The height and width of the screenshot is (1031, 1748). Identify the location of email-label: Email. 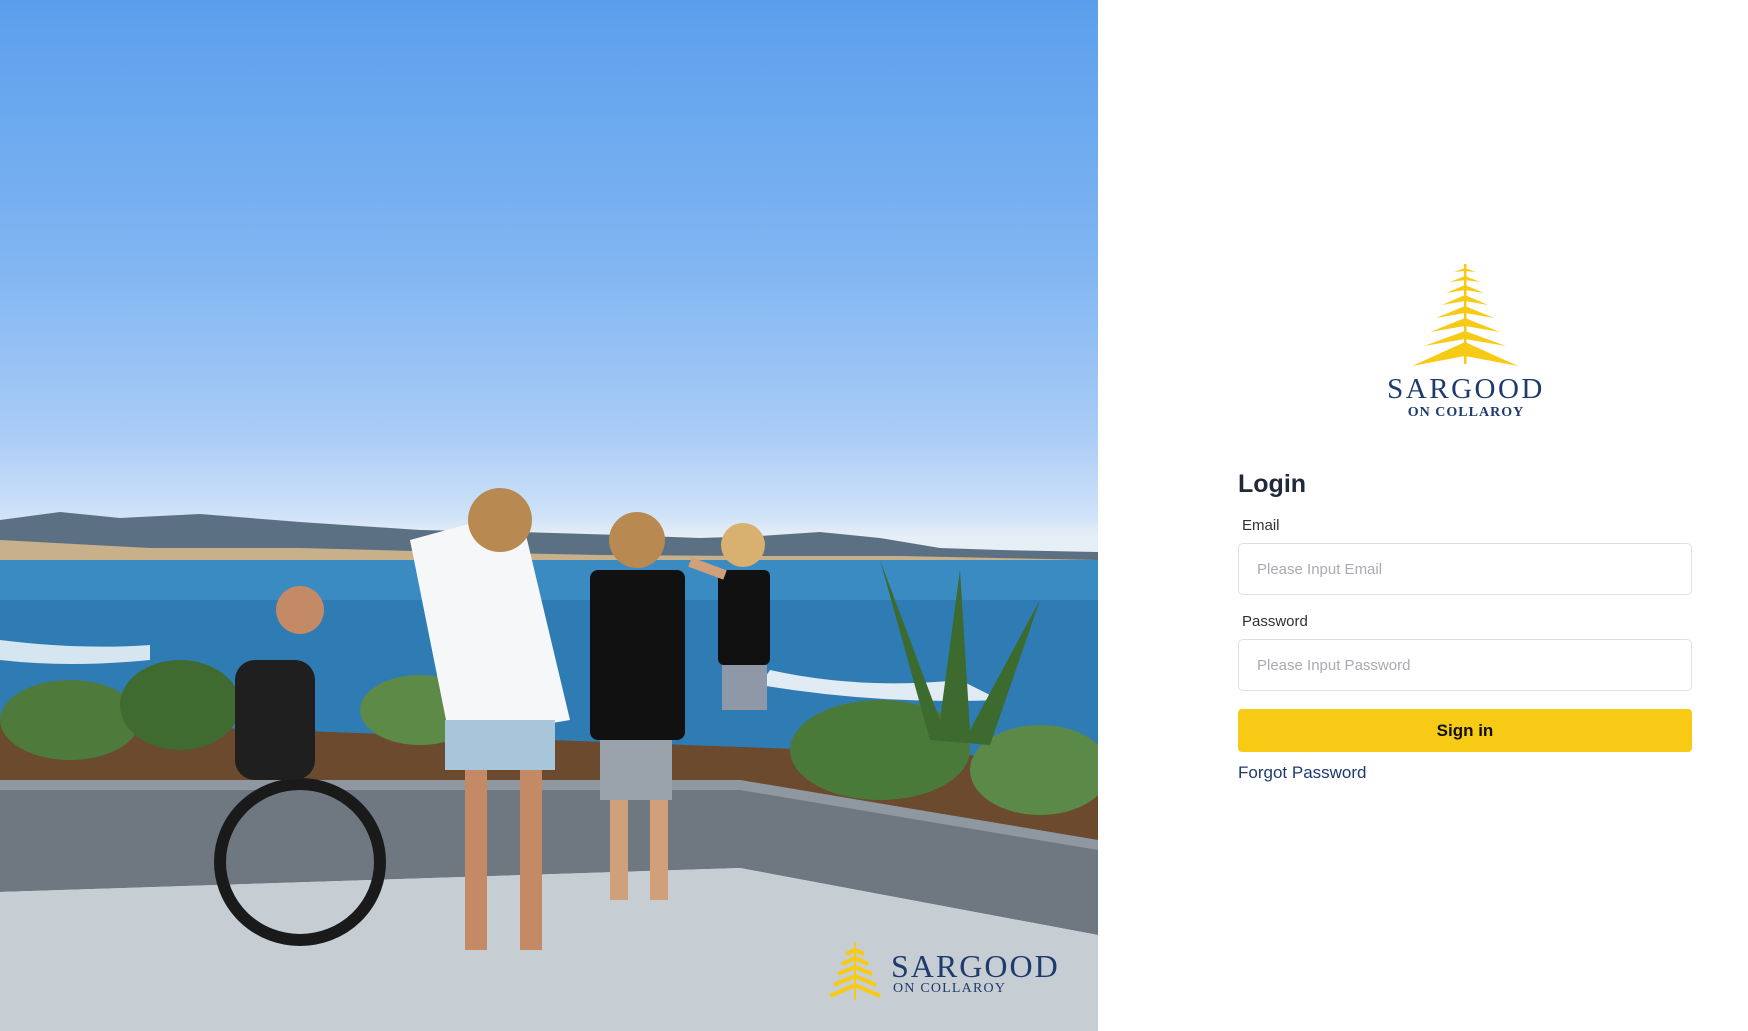
(1261, 525).